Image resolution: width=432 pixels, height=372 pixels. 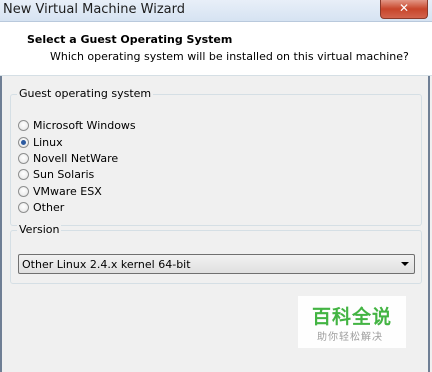 I want to click on radio-label: Microsoft Windows, so click(x=84, y=125).